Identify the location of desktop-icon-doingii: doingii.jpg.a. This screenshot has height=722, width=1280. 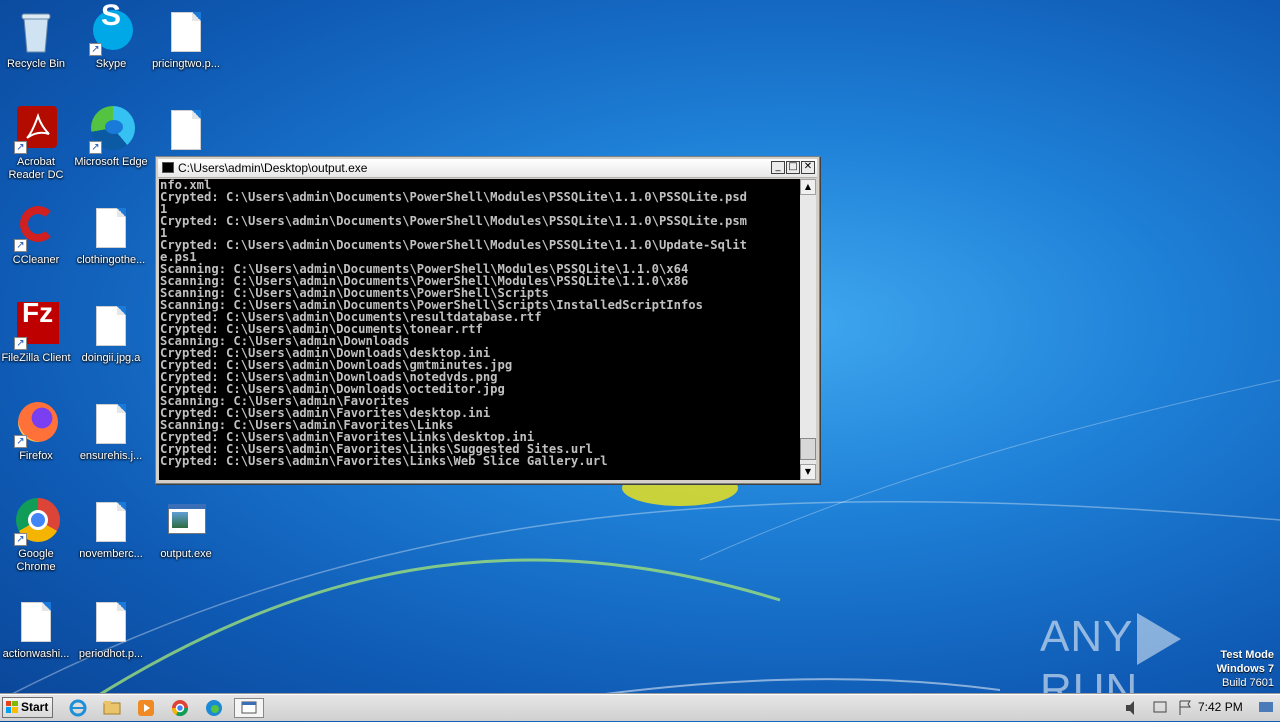
(111, 333).